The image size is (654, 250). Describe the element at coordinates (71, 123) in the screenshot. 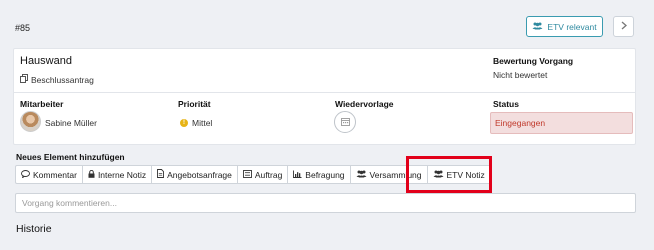

I see `employee-name: Sabine Müller` at that location.